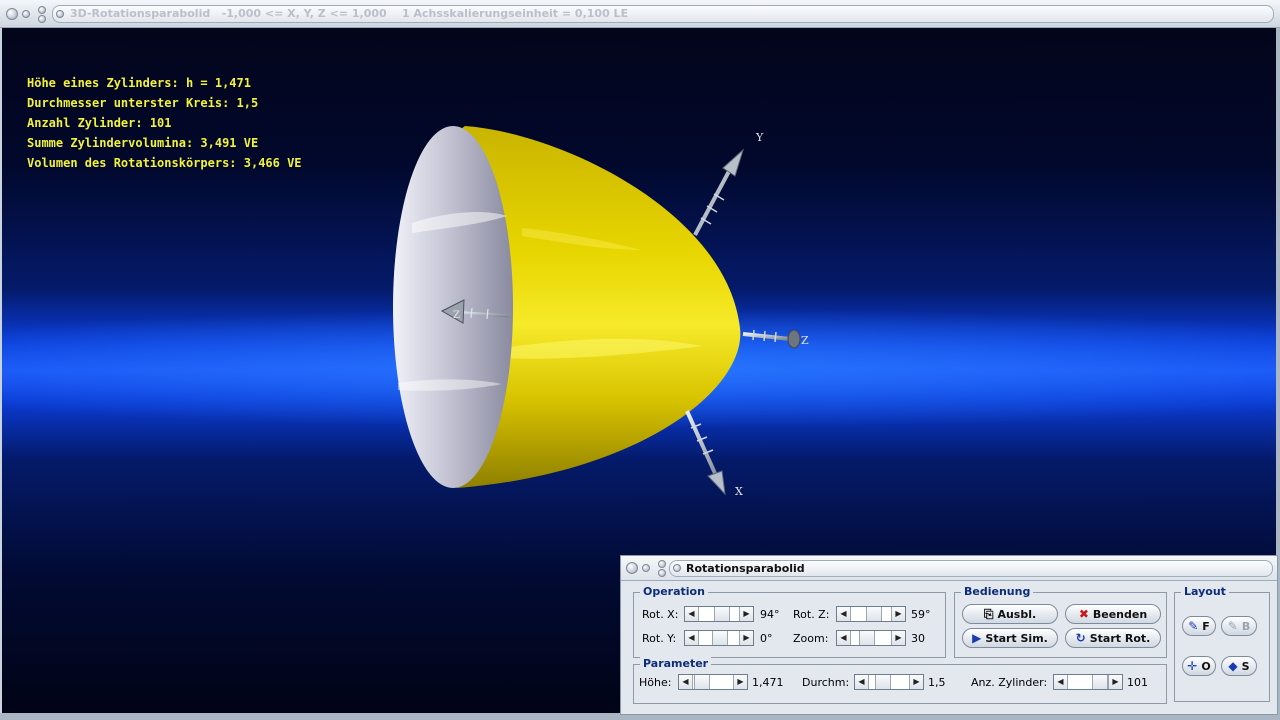 Image resolution: width=1280 pixels, height=720 pixels. Describe the element at coordinates (921, 614) in the screenshot. I see `rot-z-value: 59°` at that location.